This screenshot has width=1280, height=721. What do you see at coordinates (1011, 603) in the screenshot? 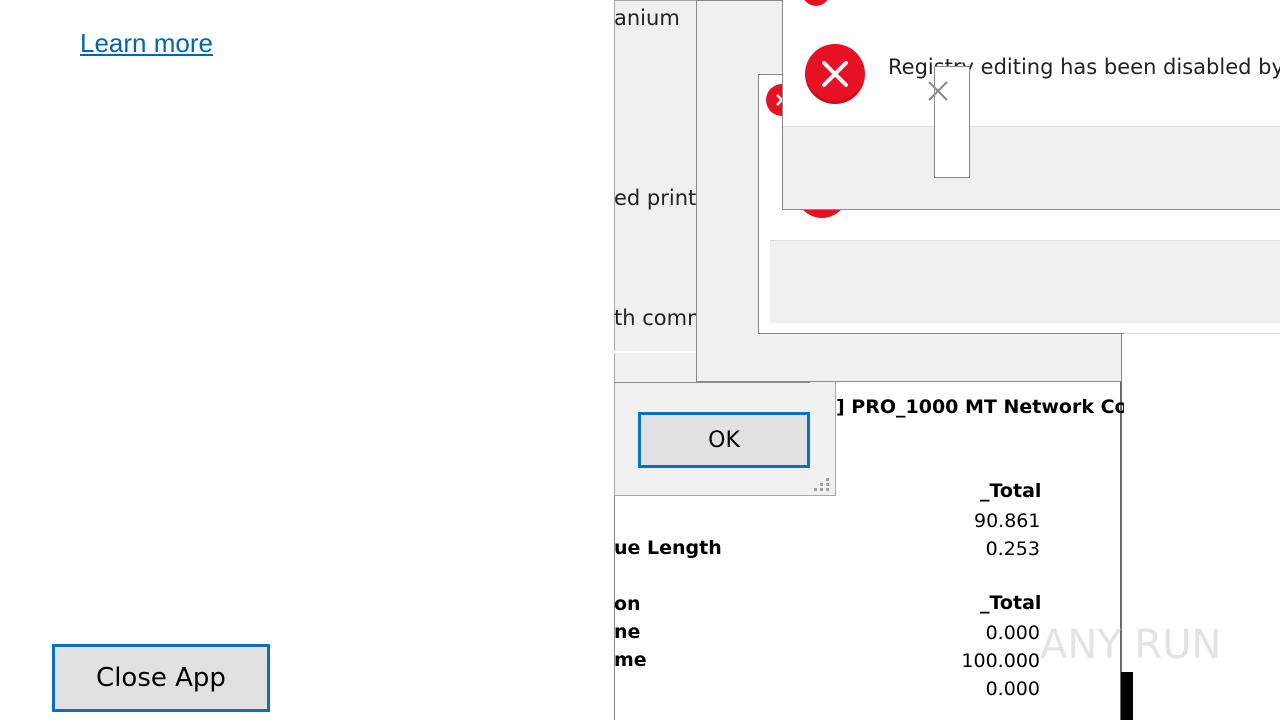
I see `total-header-2: _Total` at bounding box center [1011, 603].